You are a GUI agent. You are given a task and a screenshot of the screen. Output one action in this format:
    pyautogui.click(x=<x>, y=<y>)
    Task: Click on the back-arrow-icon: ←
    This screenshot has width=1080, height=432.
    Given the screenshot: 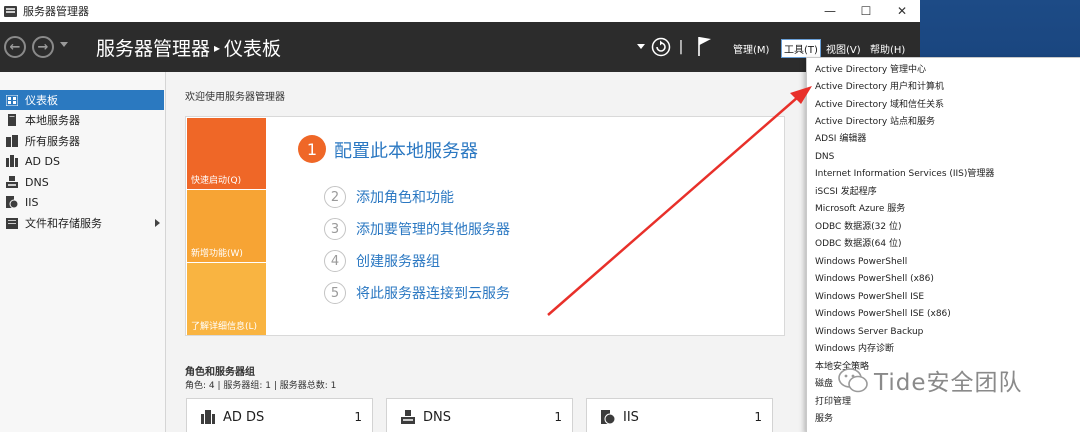 What is the action you would take?
    pyautogui.click(x=15, y=47)
    